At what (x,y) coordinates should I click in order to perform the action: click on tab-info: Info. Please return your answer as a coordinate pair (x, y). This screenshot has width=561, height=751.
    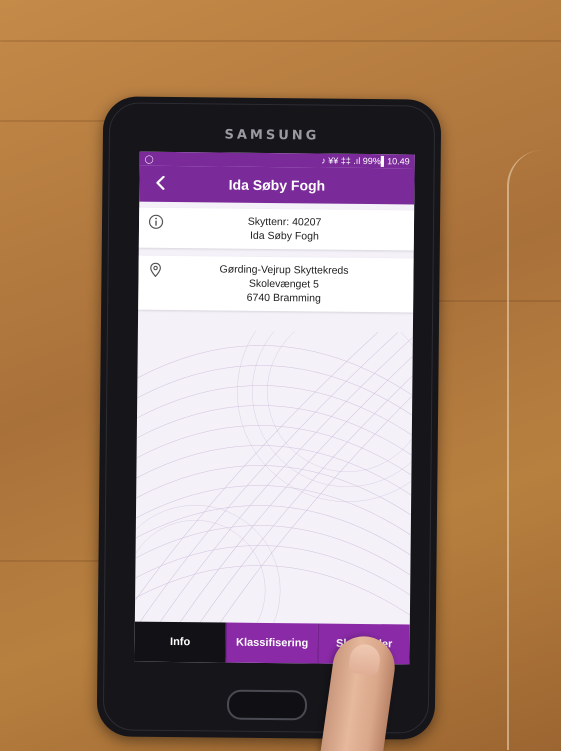
    Looking at the image, I should click on (180, 642).